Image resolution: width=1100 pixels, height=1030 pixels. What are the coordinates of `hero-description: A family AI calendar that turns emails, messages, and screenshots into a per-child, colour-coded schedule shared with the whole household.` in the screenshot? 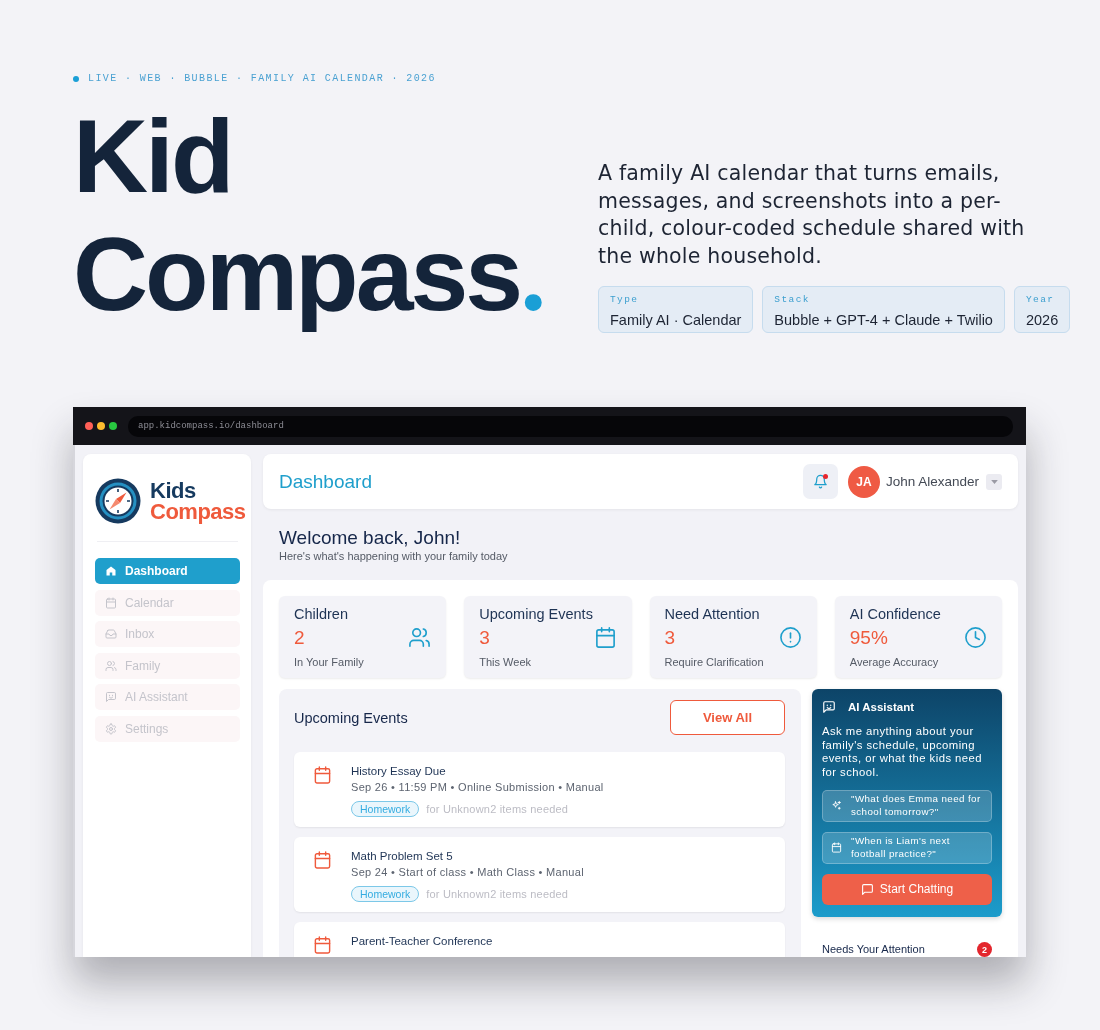 It's located at (812, 215).